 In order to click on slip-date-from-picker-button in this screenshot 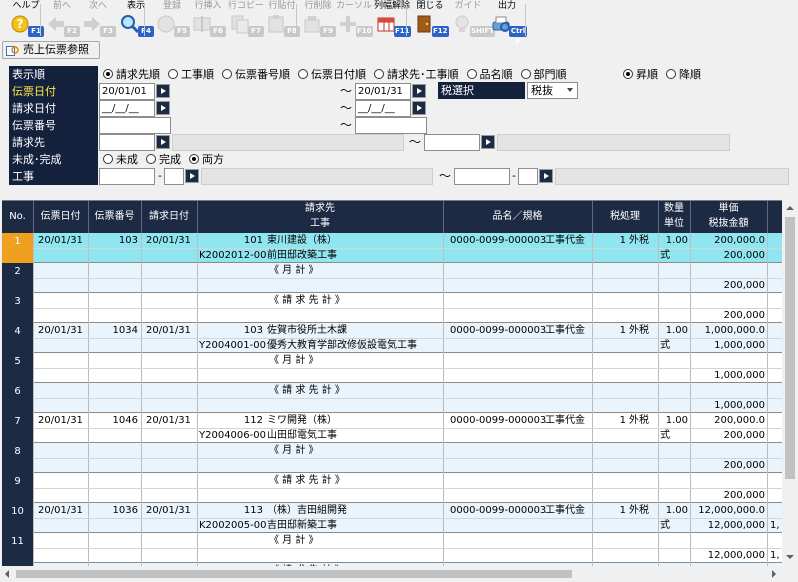, I will do `click(163, 91)`.